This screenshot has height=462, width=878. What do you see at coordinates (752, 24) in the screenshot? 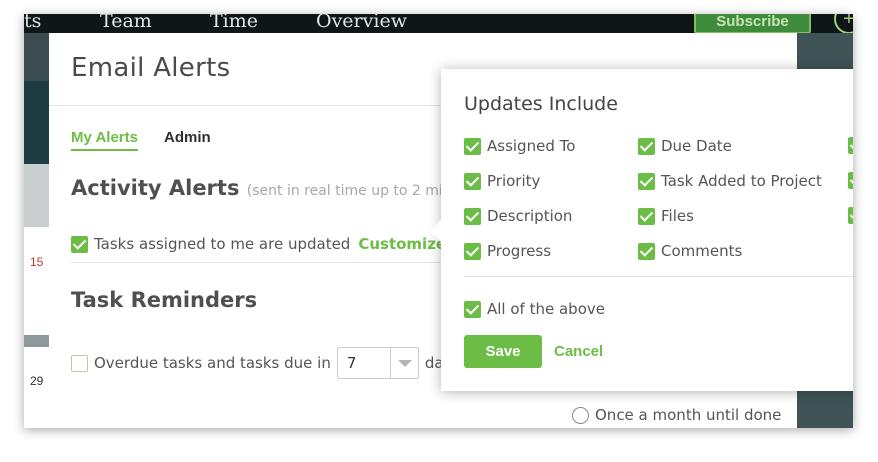
I see `subscribe-button: Subscribe` at bounding box center [752, 24].